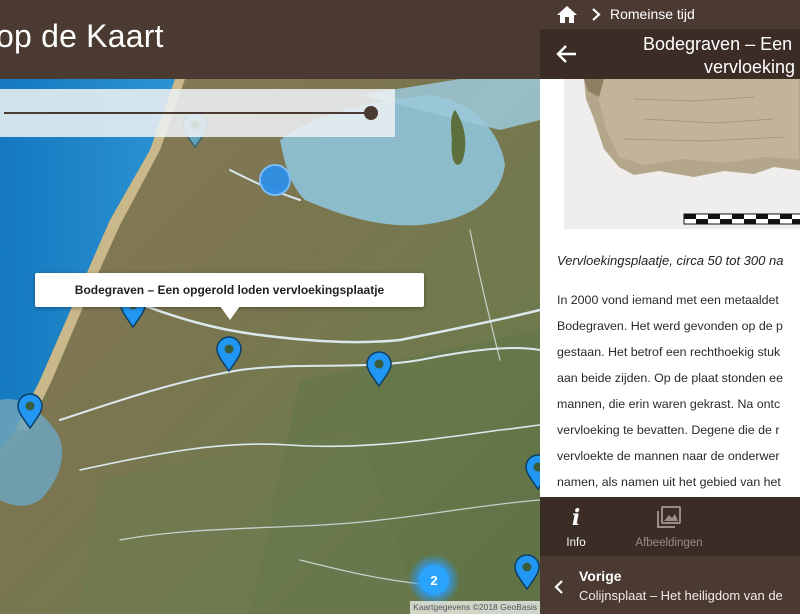 The image size is (800, 614). I want to click on panel-header: Bodegraven – Een vervloeking, so click(670, 54).